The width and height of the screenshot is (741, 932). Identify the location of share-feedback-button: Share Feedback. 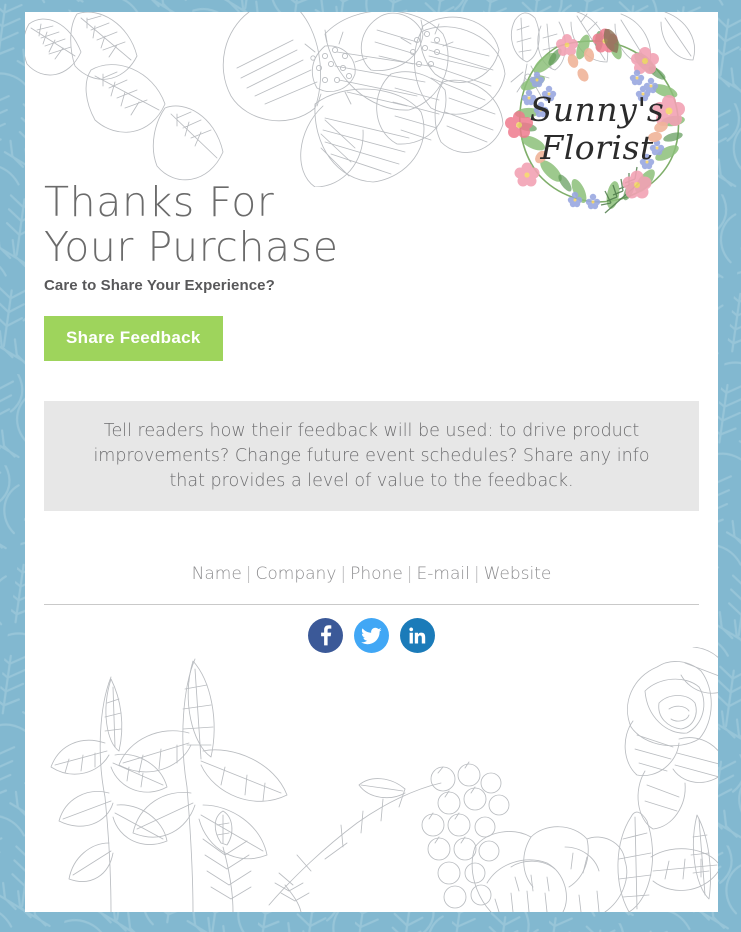
(133, 338).